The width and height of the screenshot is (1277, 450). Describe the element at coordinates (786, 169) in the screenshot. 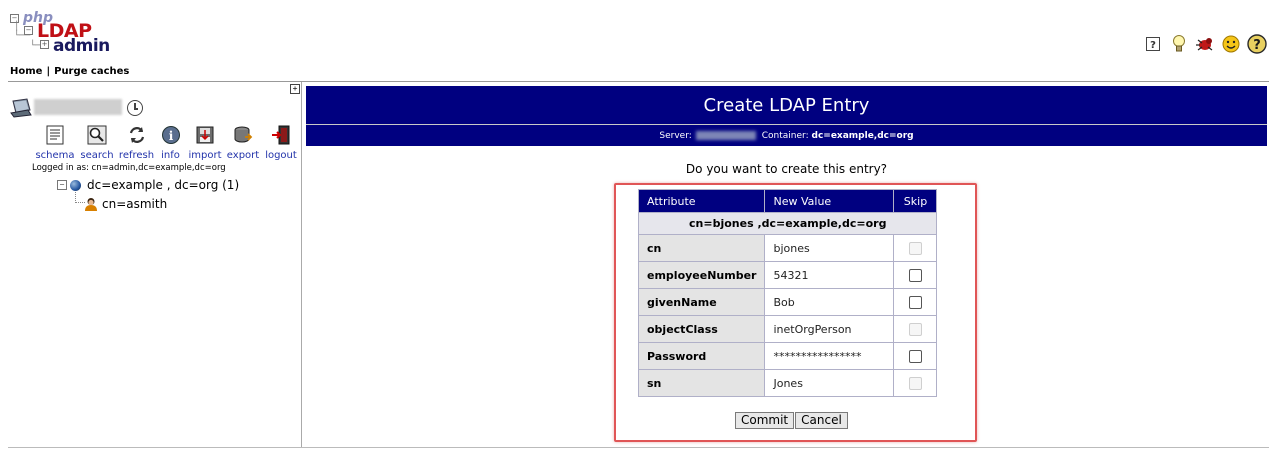

I see `confirm-question: Do you want to create this entry?` at that location.